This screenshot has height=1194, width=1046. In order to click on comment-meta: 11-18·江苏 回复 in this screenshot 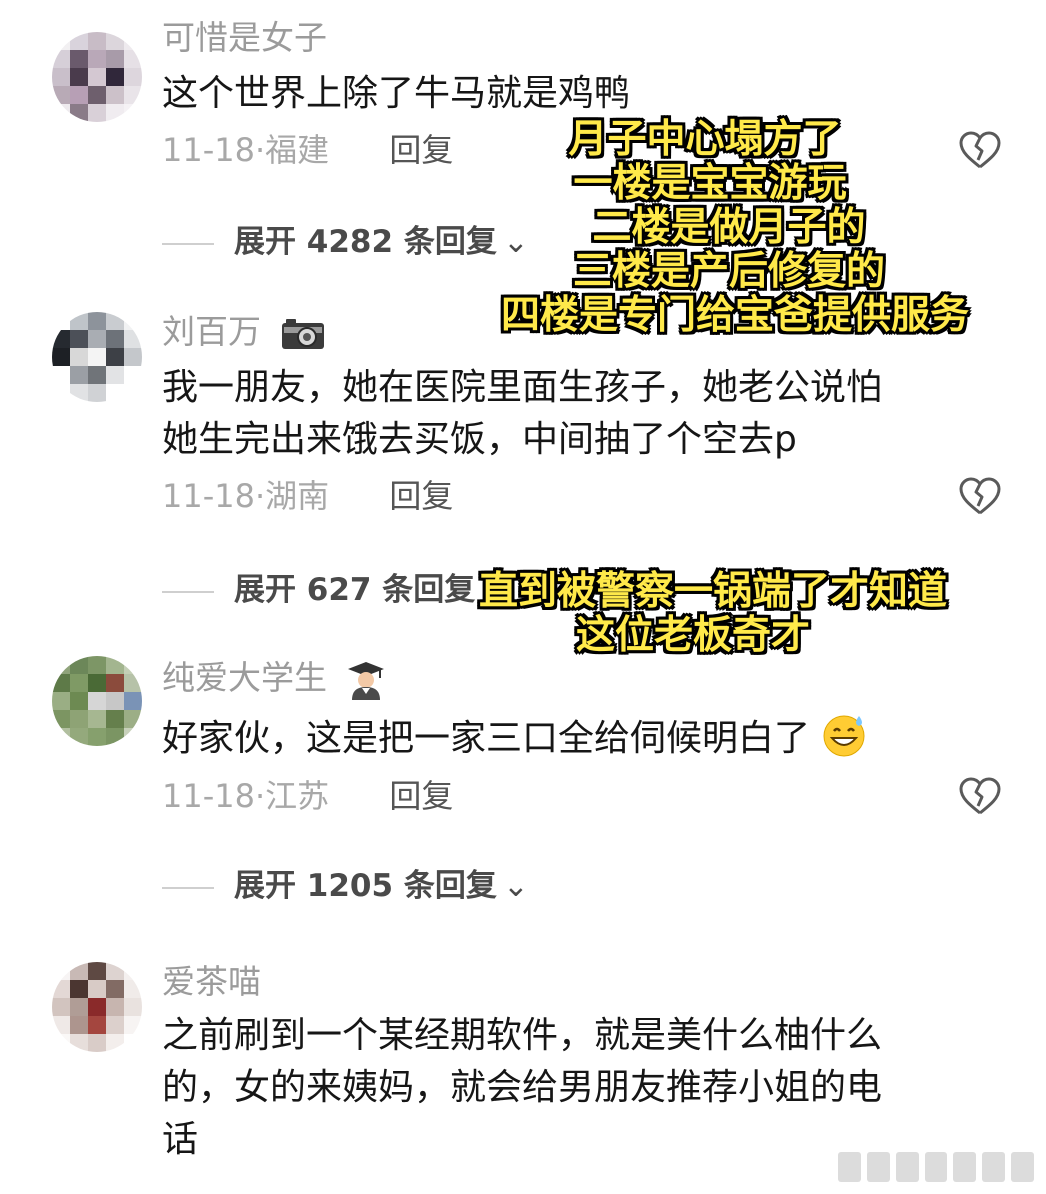, I will do `click(308, 796)`.